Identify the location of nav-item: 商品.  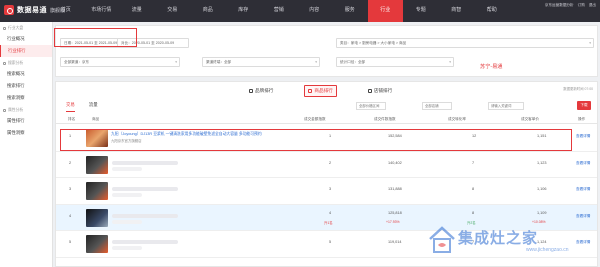
(208, 11).